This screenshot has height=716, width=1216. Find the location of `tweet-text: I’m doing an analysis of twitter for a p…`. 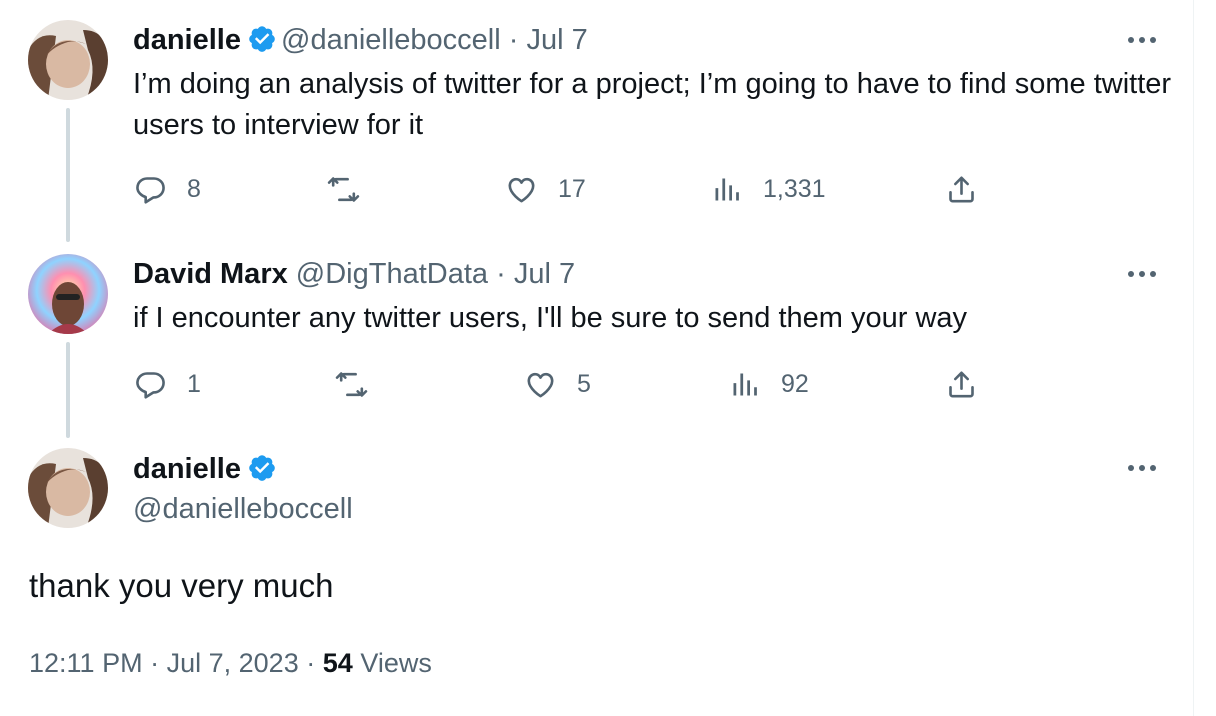

tweet-text: I’m doing an analysis of twitter for a p… is located at coordinates (652, 104).